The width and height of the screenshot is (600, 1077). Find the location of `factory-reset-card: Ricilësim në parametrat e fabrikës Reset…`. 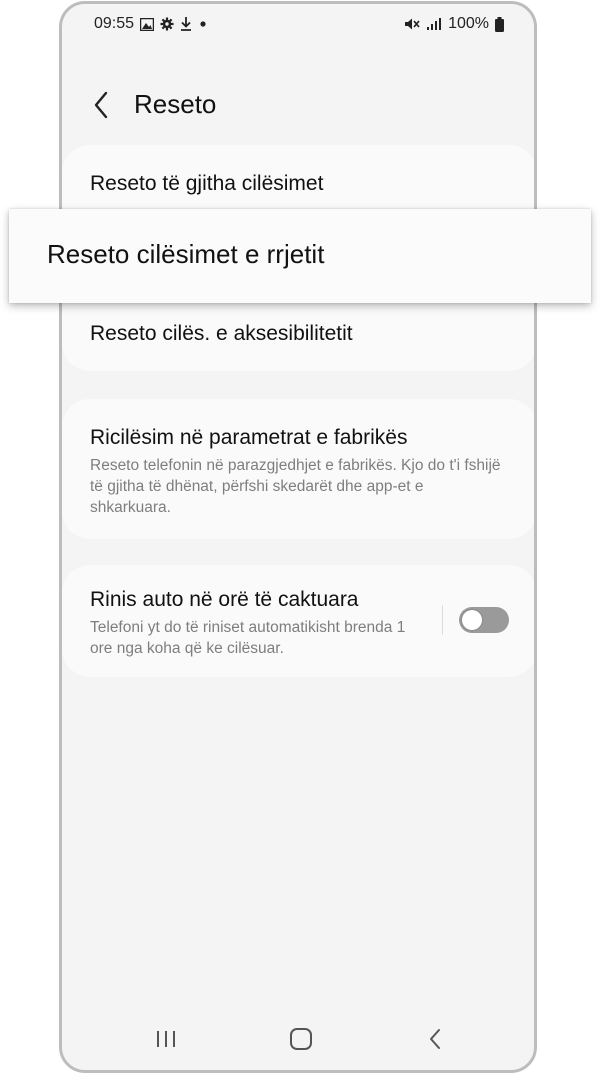

factory-reset-card: Ricilësim në parametrat e fabrikës Reset… is located at coordinates (298, 469).